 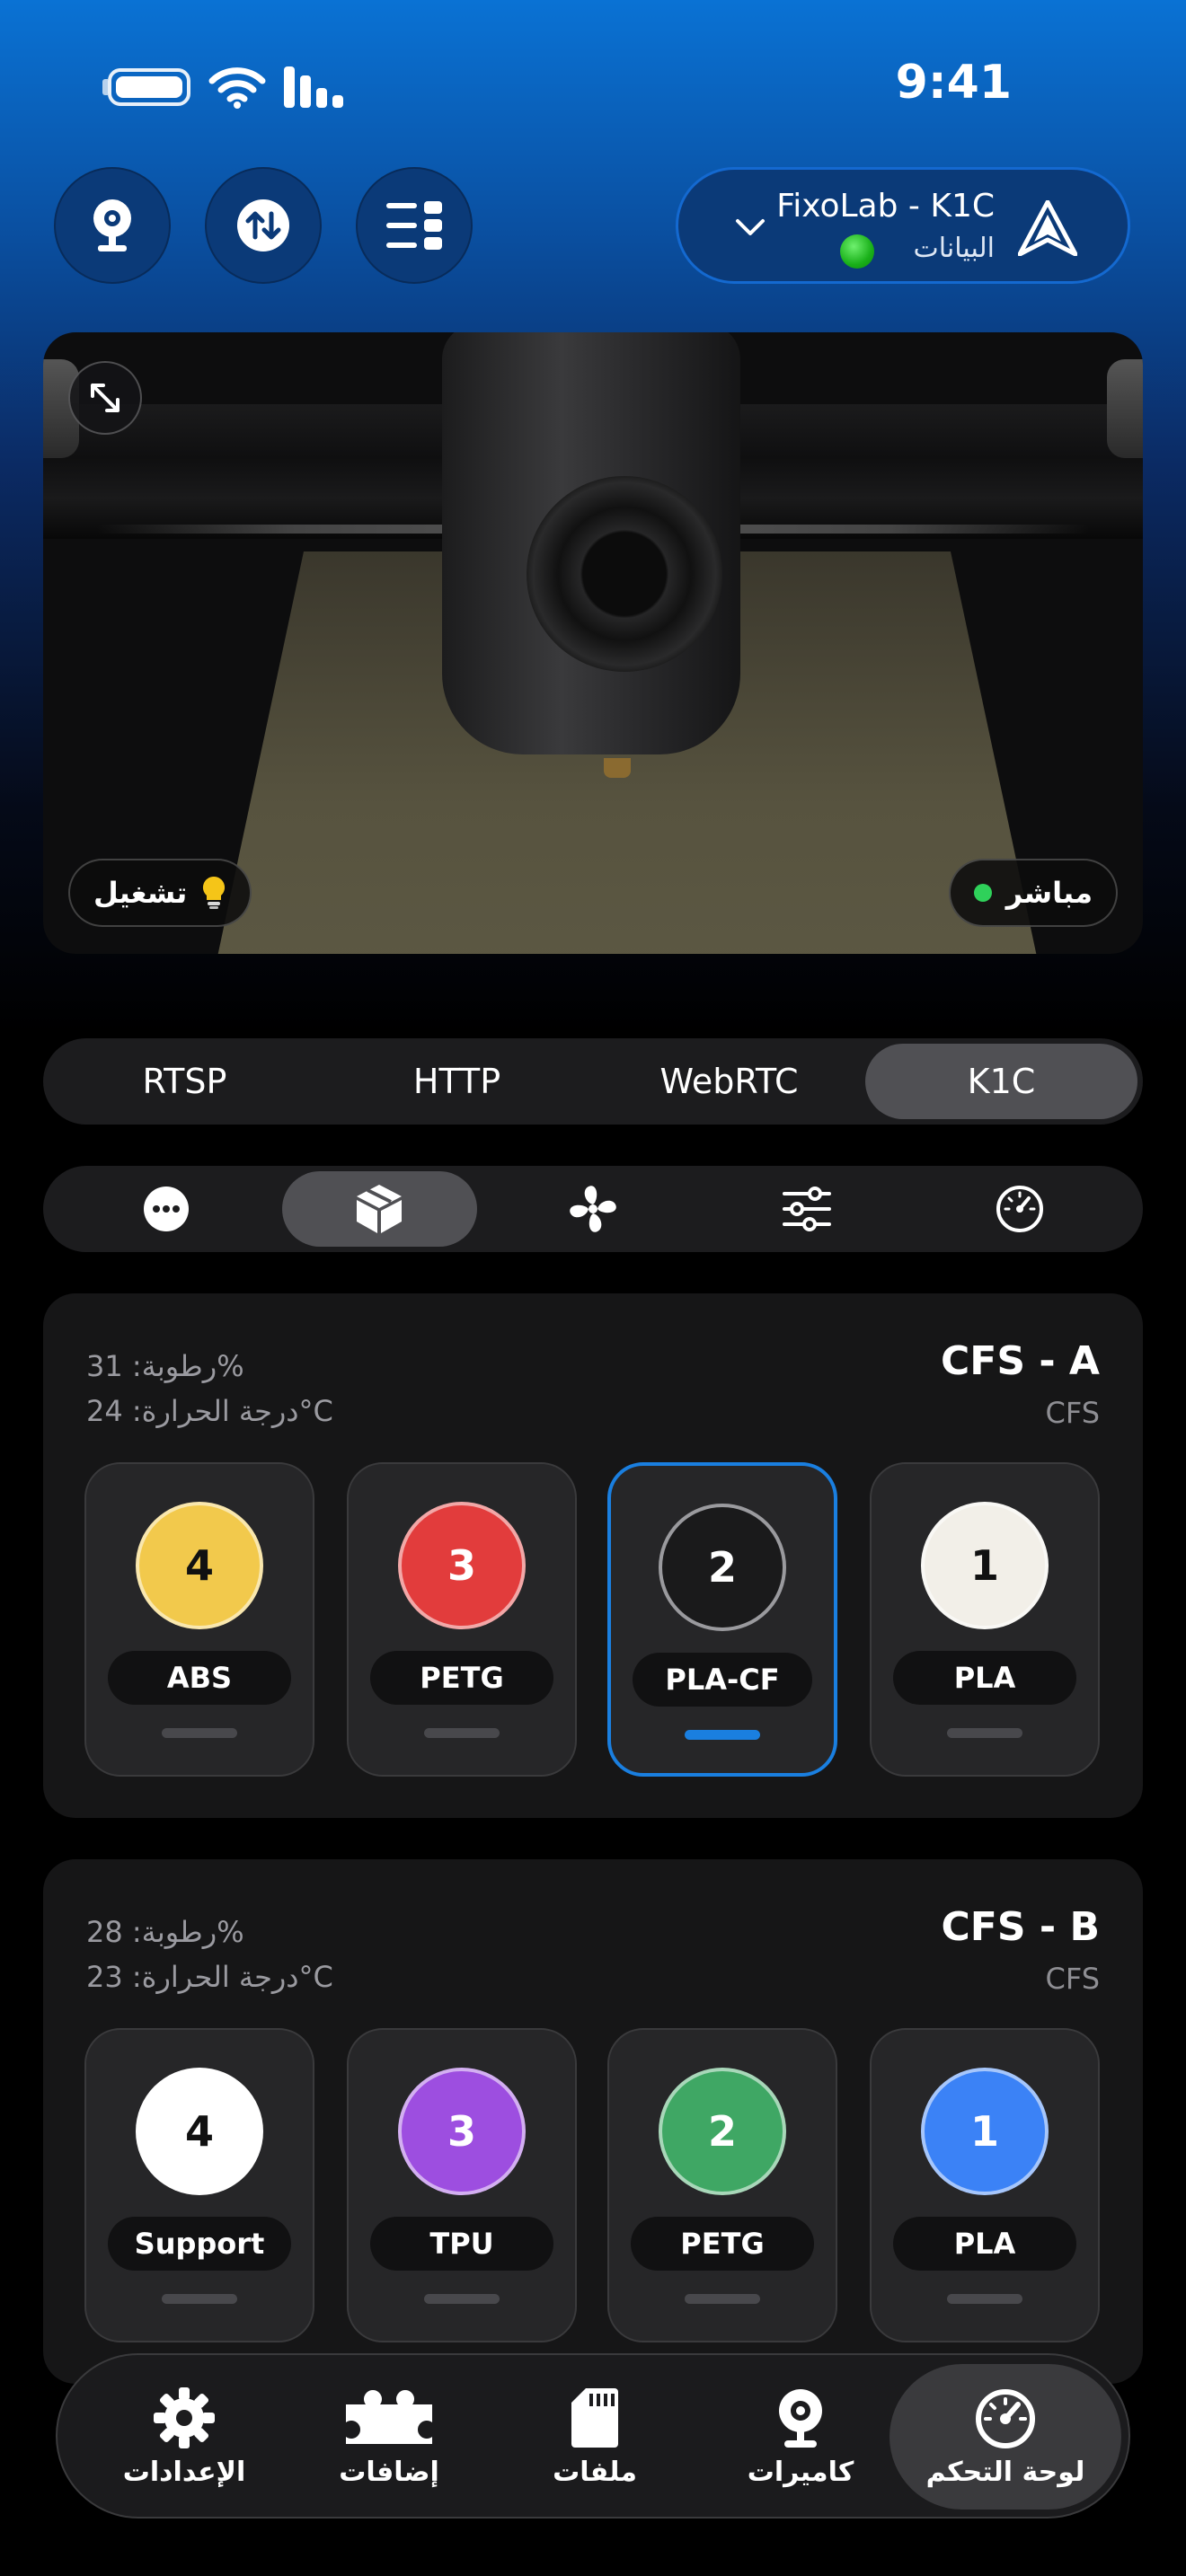 What do you see at coordinates (857, 251) in the screenshot?
I see `connection-status-dot` at bounding box center [857, 251].